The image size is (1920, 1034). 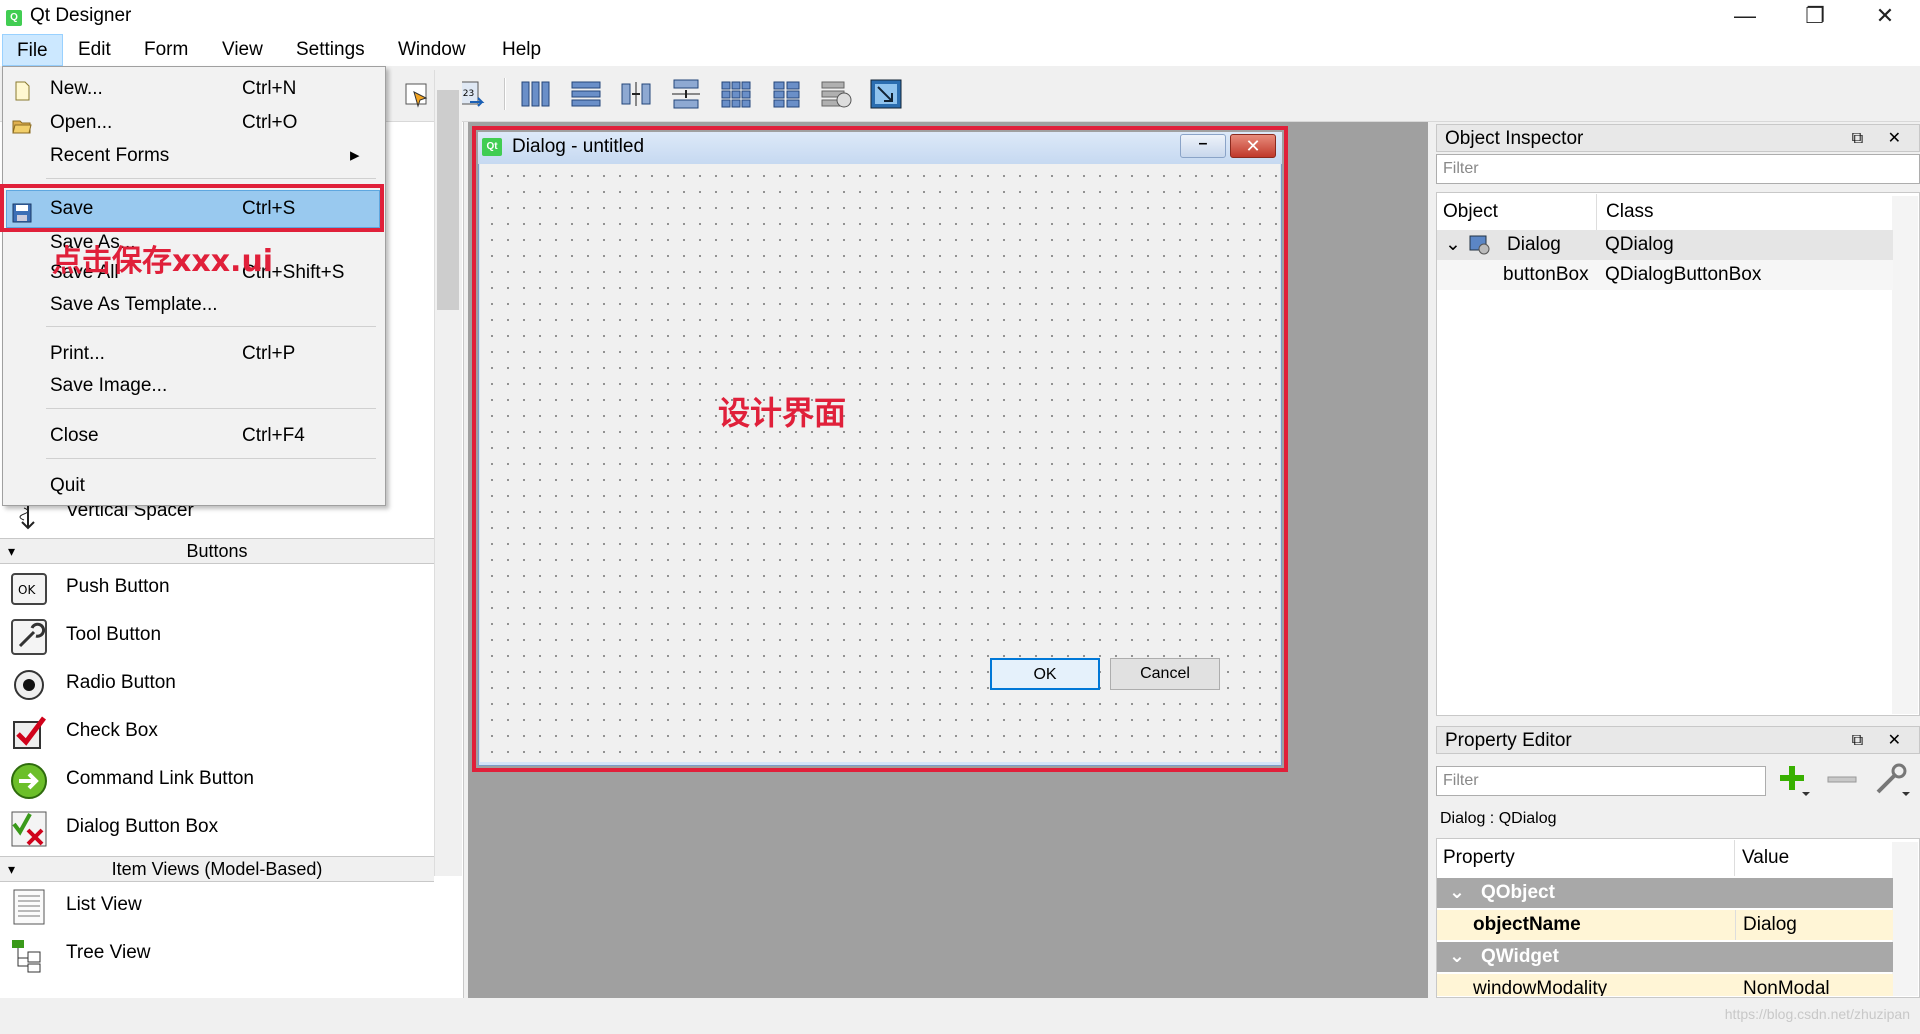 I want to click on submenu-arrow-icon: ▸, so click(x=355, y=155).